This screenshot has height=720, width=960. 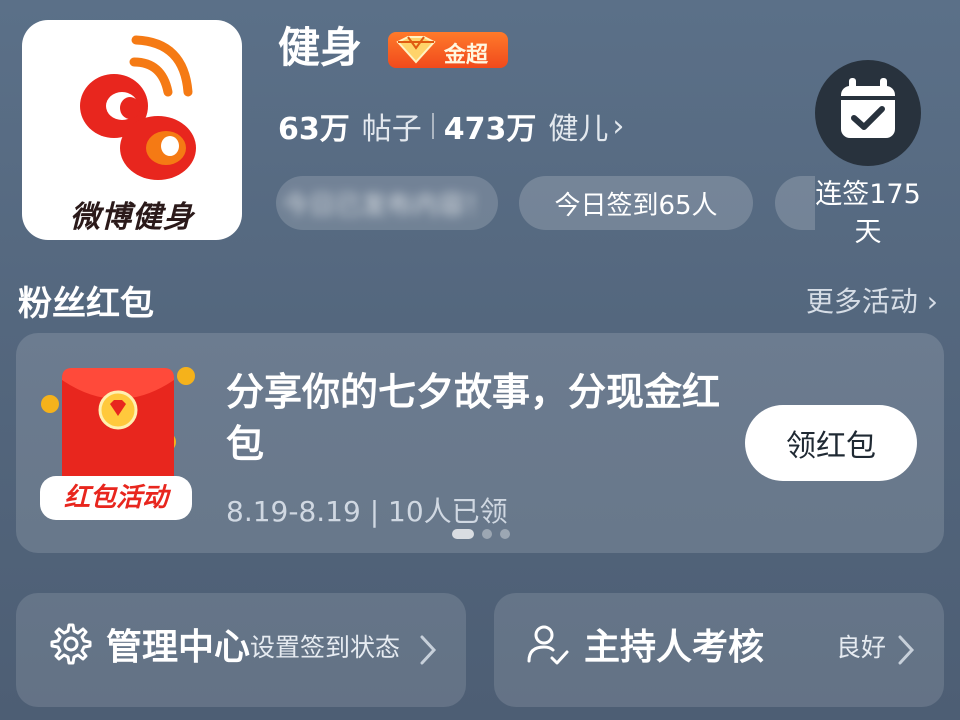 What do you see at coordinates (578, 129) in the screenshot?
I see `members-label: 健儿` at bounding box center [578, 129].